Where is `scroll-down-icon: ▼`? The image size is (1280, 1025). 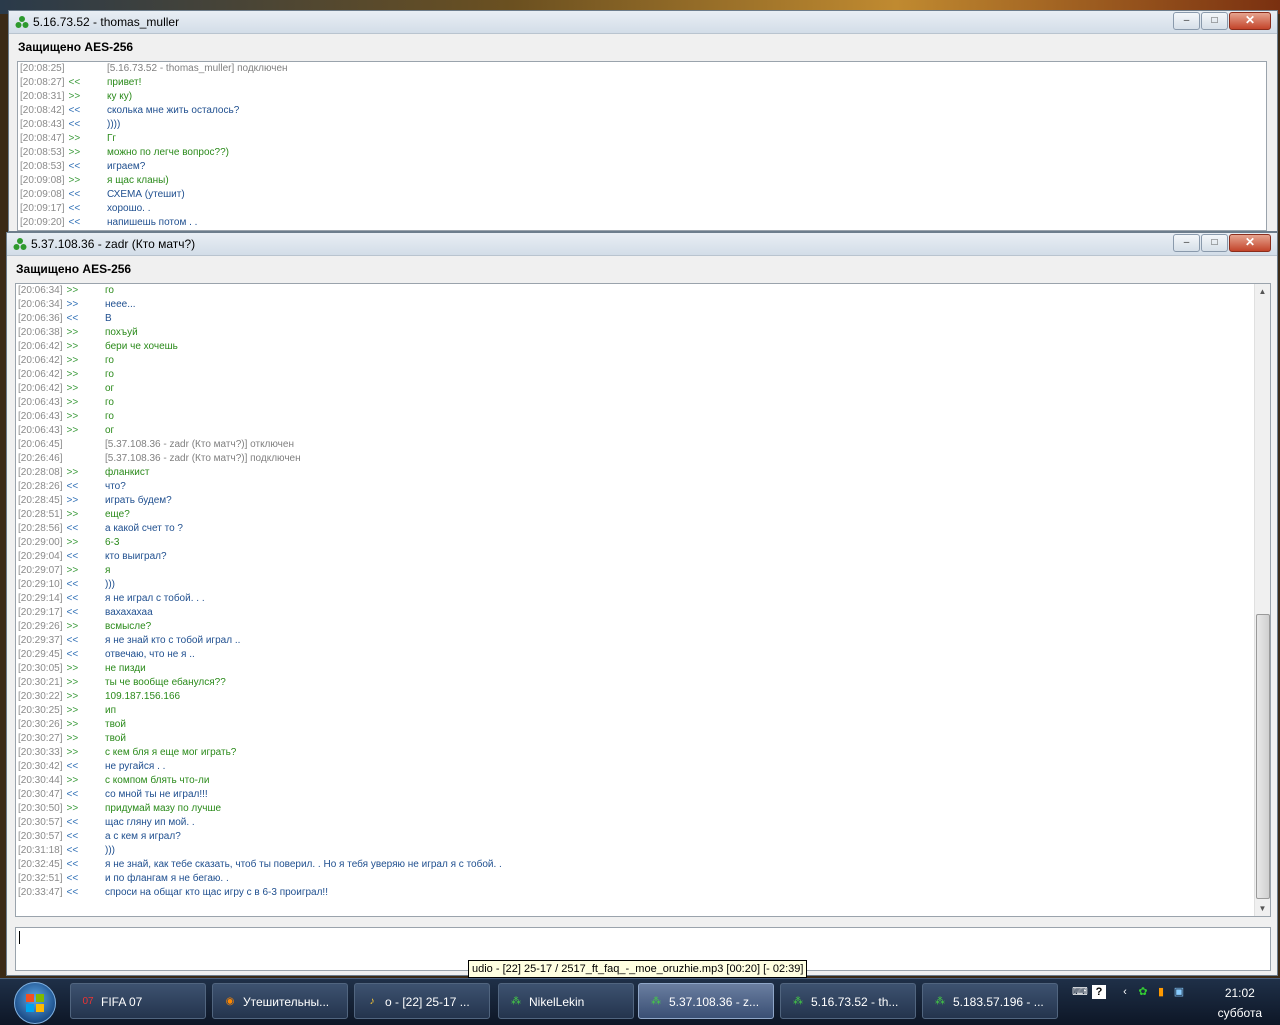
scroll-down-icon: ▼ is located at coordinates (1262, 908).